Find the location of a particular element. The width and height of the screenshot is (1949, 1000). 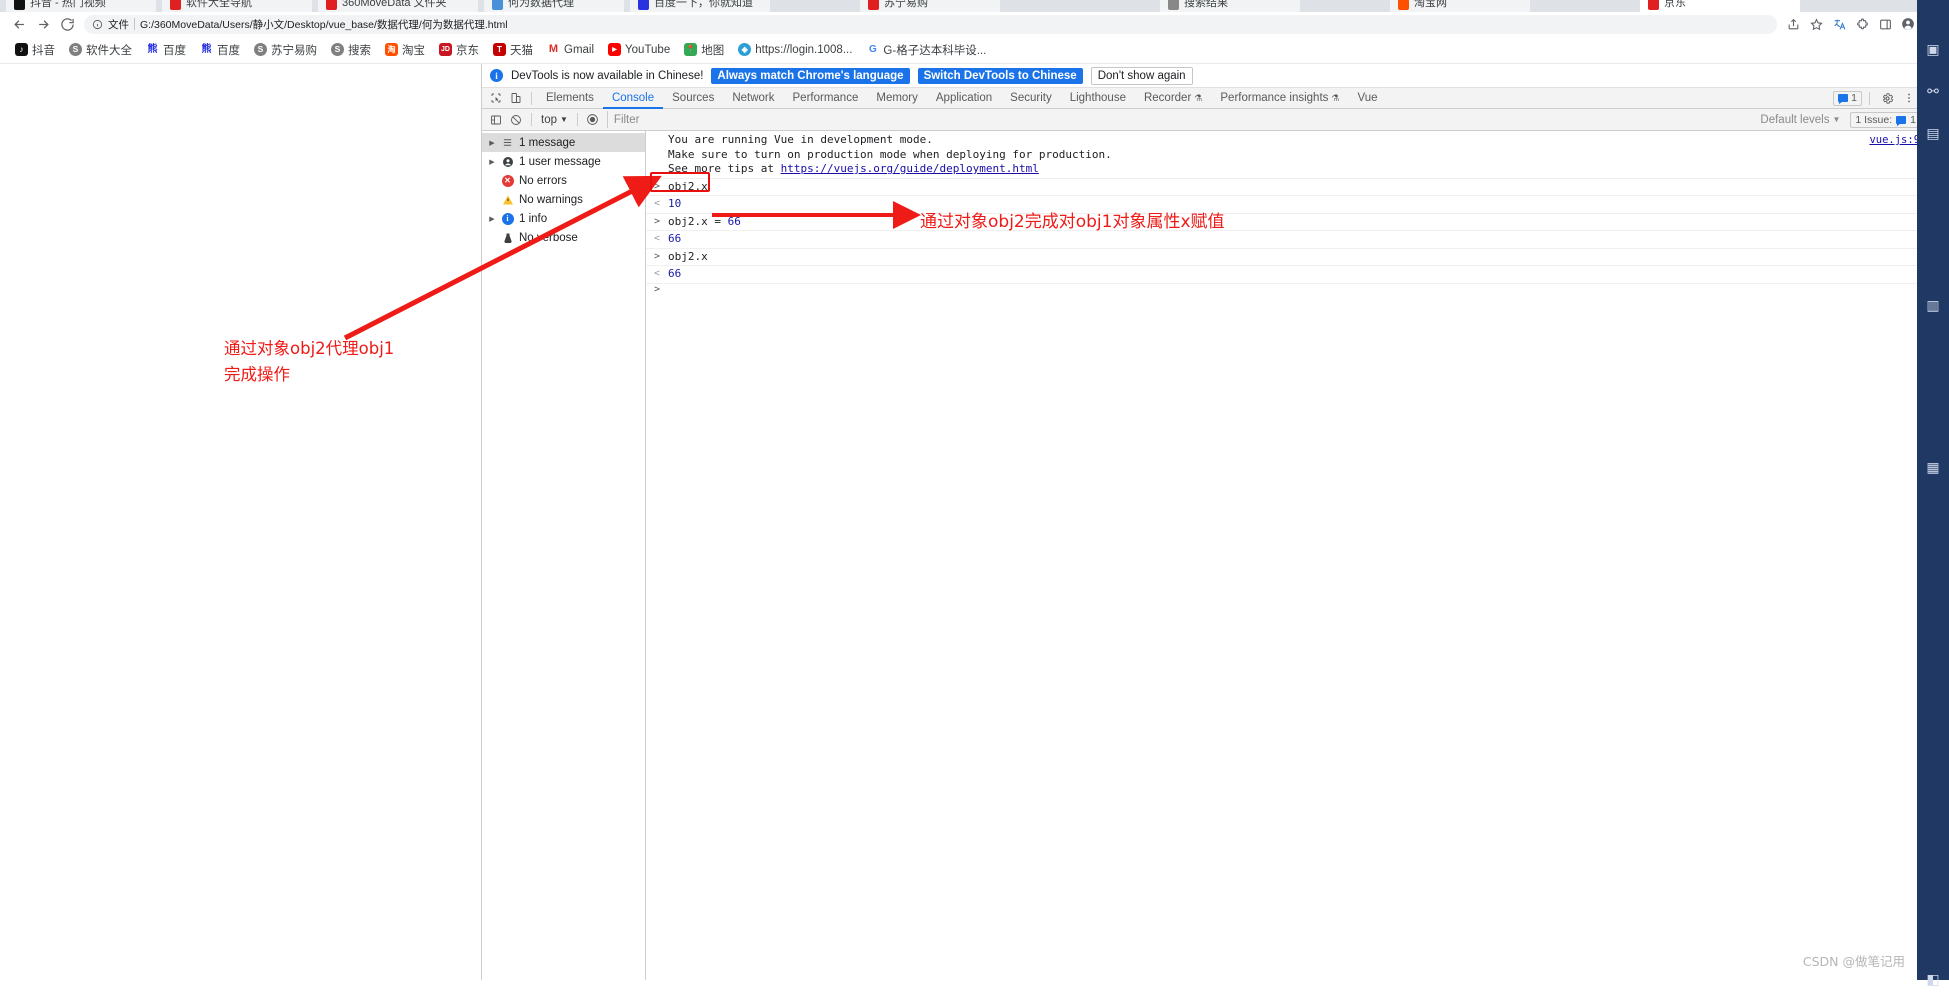

rail-link-icon: ⚯ is located at coordinates (1933, 91).